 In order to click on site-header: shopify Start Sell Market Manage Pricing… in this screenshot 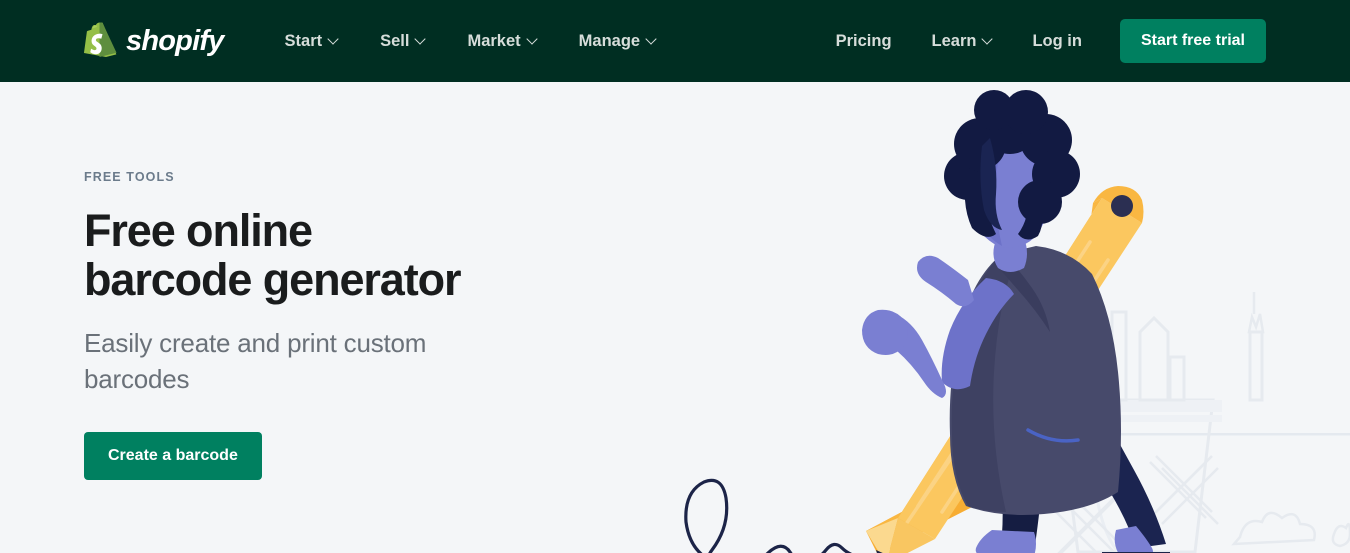, I will do `click(675, 41)`.